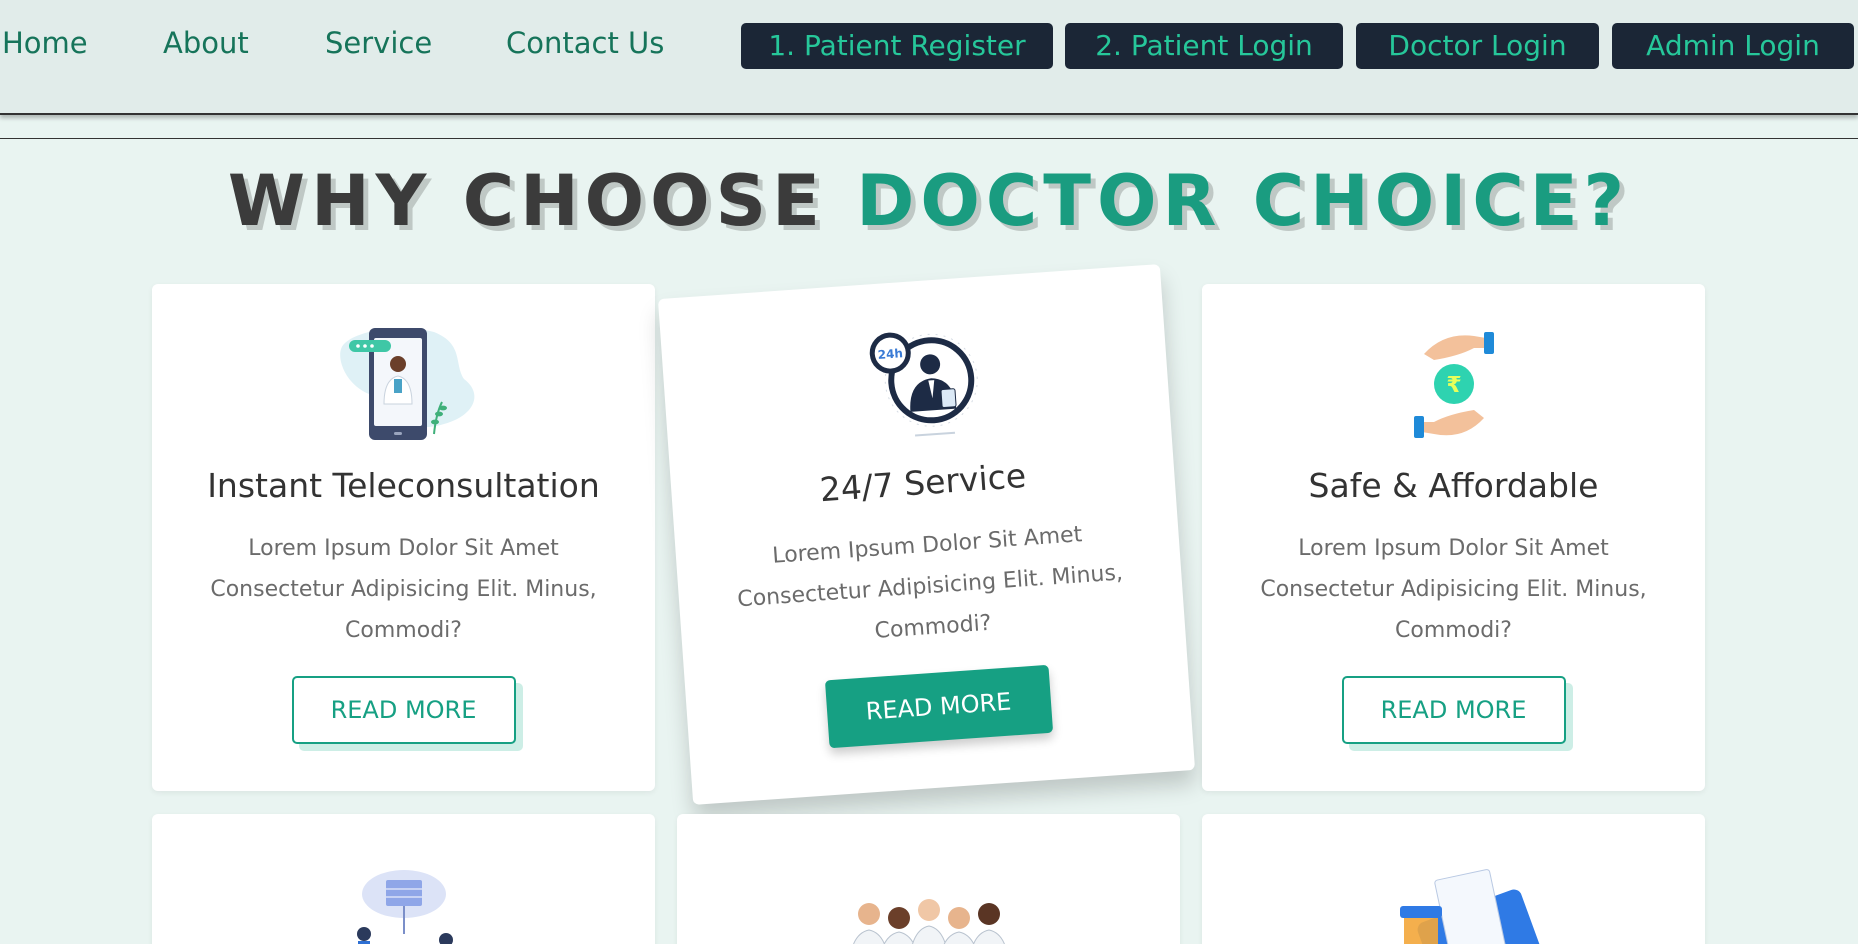 The width and height of the screenshot is (1858, 944). I want to click on admin-login-button: Admin Login, so click(1733, 46).